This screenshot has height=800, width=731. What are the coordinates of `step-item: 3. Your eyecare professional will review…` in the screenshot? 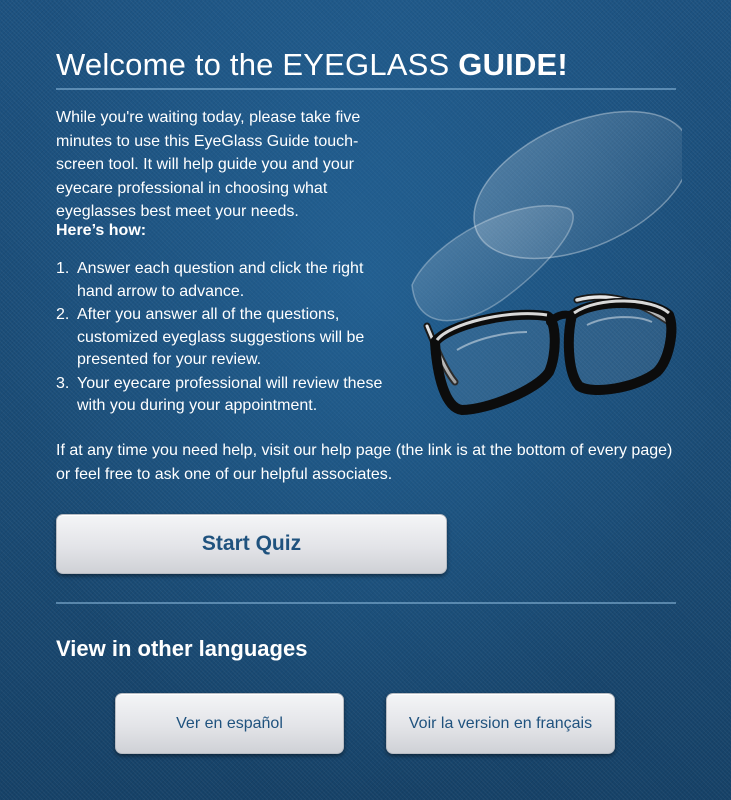 It's located at (228, 395).